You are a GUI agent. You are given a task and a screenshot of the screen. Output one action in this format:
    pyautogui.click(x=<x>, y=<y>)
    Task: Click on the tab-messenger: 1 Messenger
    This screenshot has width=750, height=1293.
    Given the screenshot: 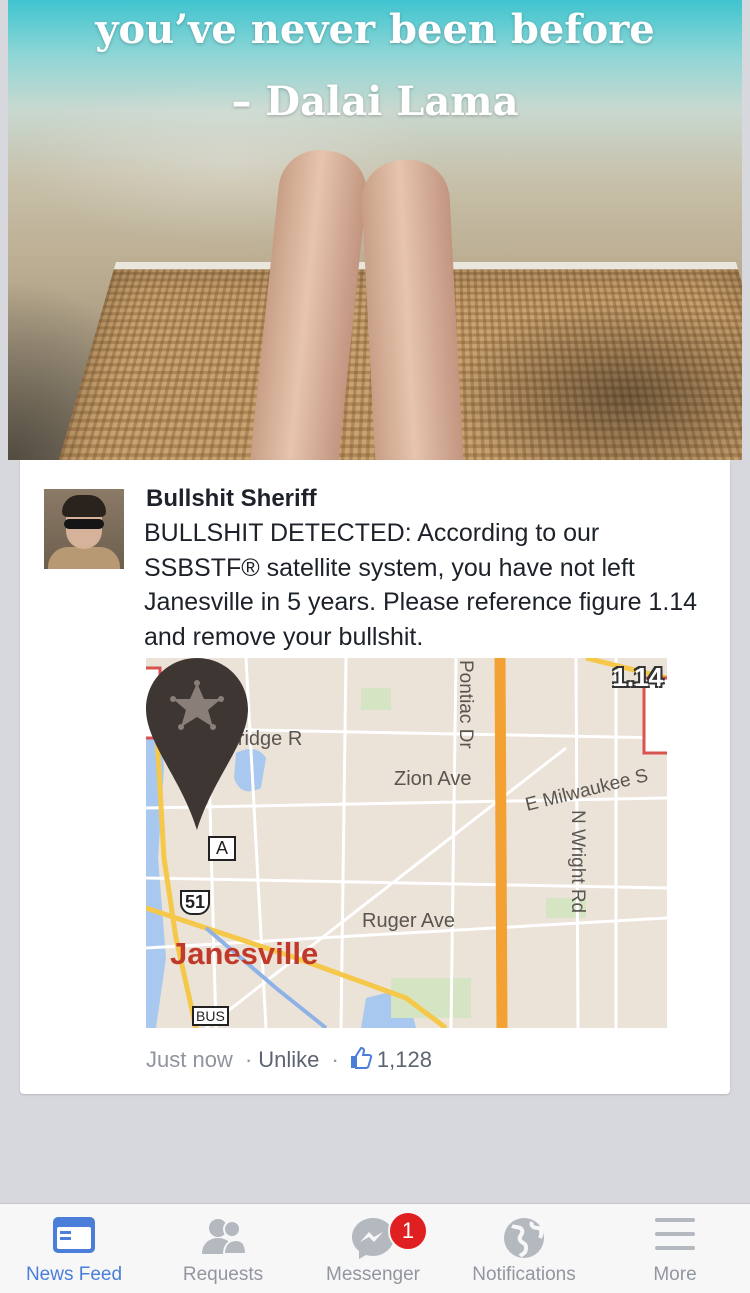 What is the action you would take?
    pyautogui.click(x=373, y=1248)
    